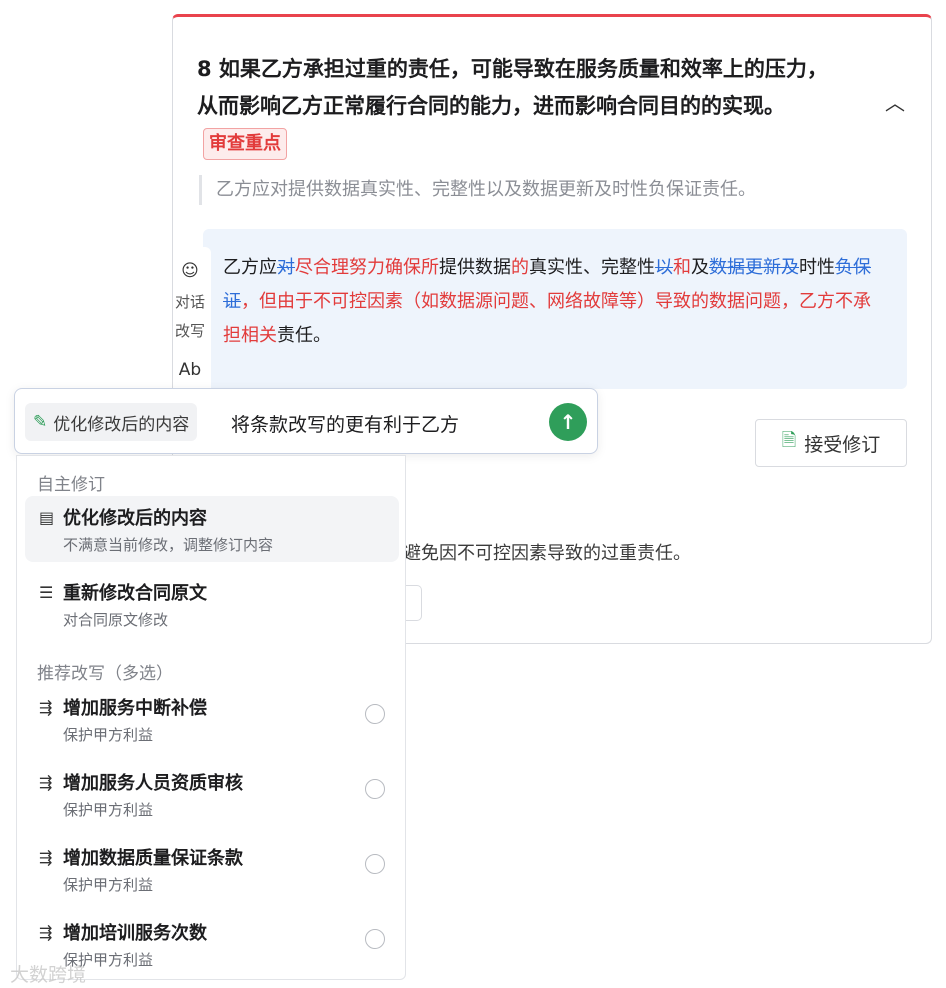  Describe the element at coordinates (212, 529) in the screenshot. I see `option-optimize-revised: ▤ 优化修改后的内容 不满意当前修改，调整修订内容` at that location.